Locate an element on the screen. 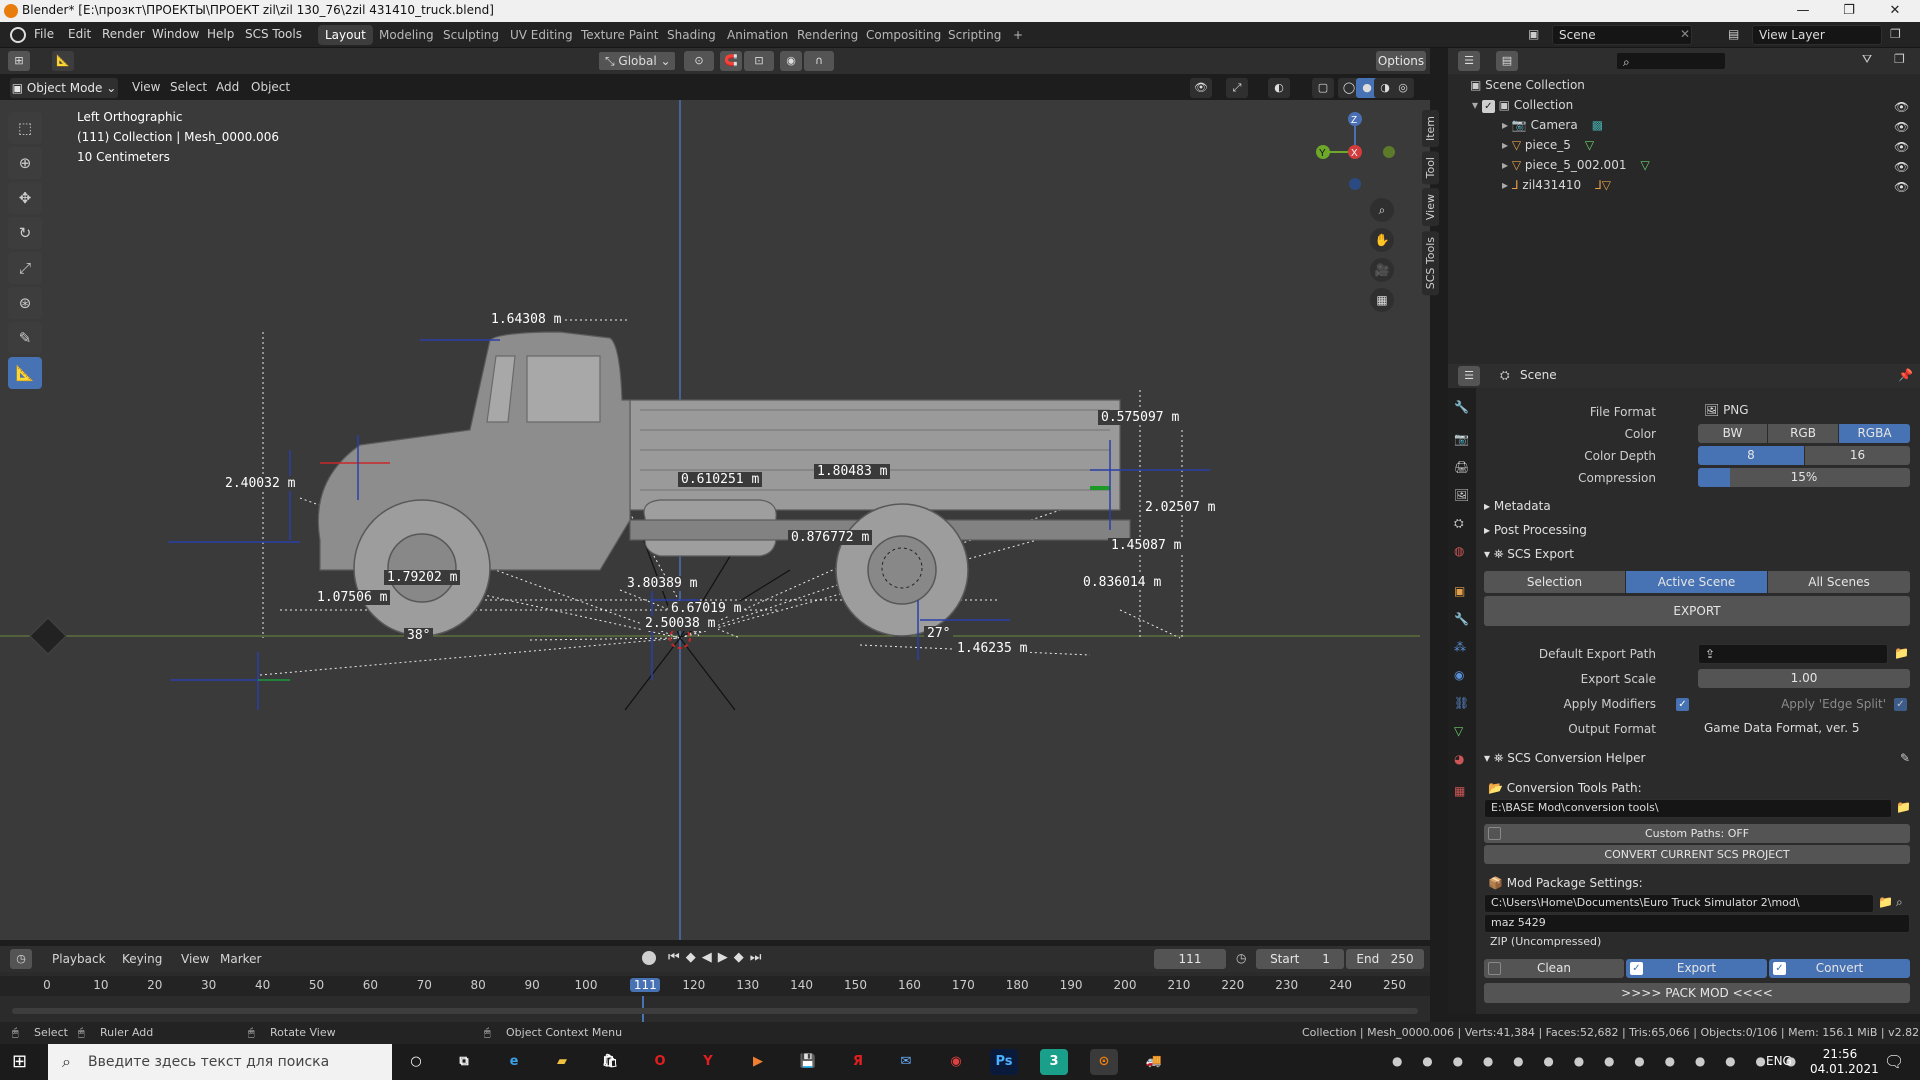 This screenshot has height=1080, width=1920. overlay-toggle-icon: ◐ is located at coordinates (1279, 88).